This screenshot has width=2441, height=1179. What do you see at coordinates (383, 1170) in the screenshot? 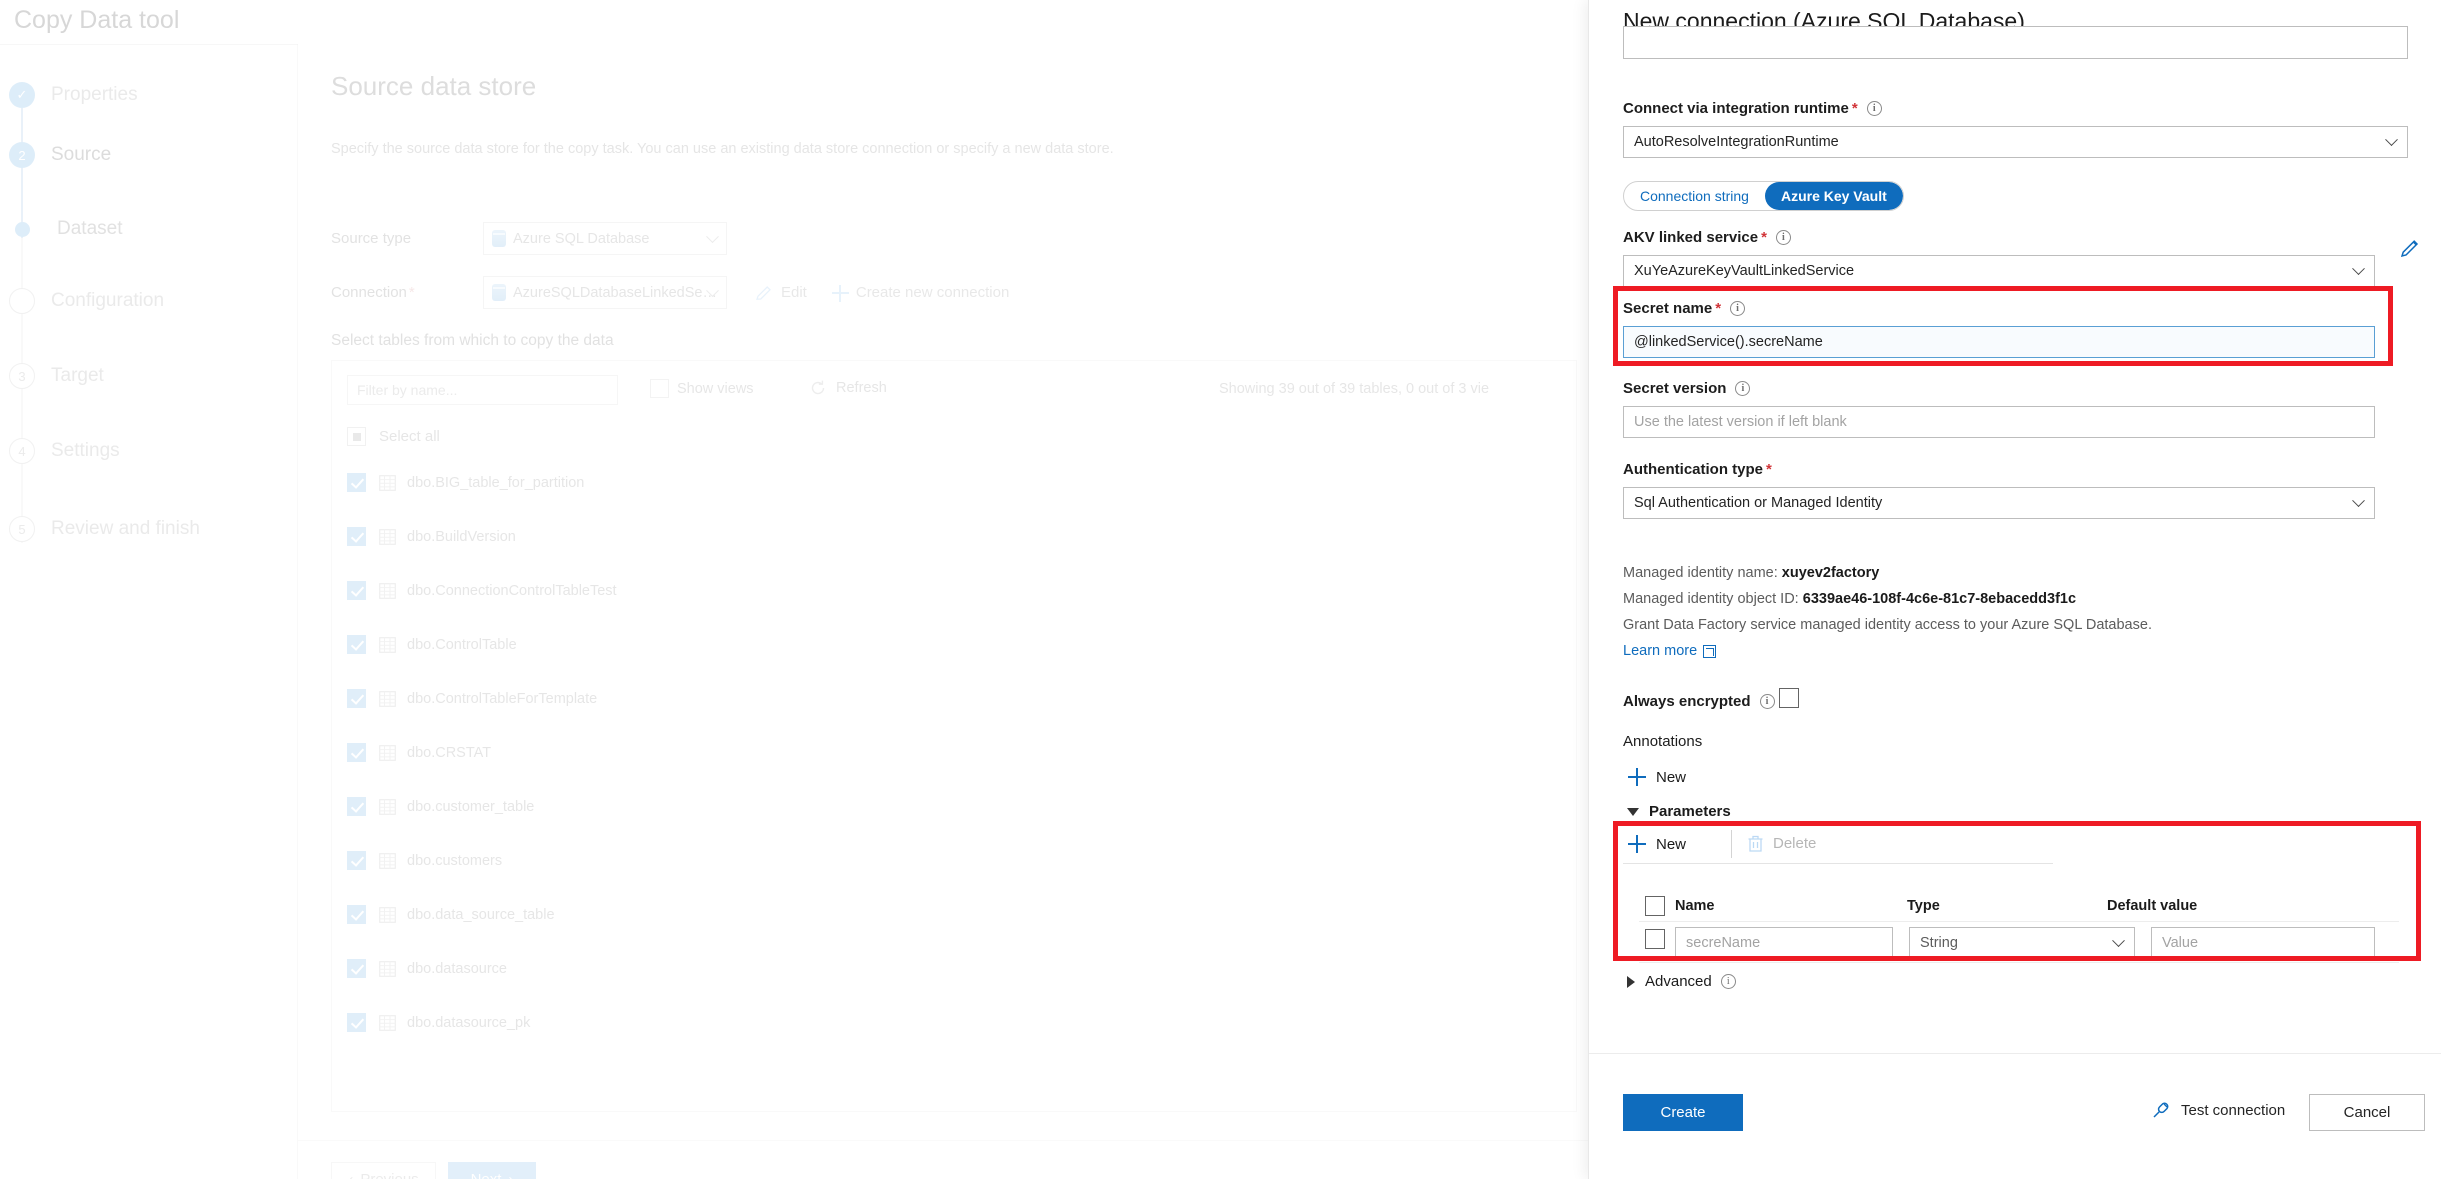
I see `previous-button: ‹ Previous` at bounding box center [383, 1170].